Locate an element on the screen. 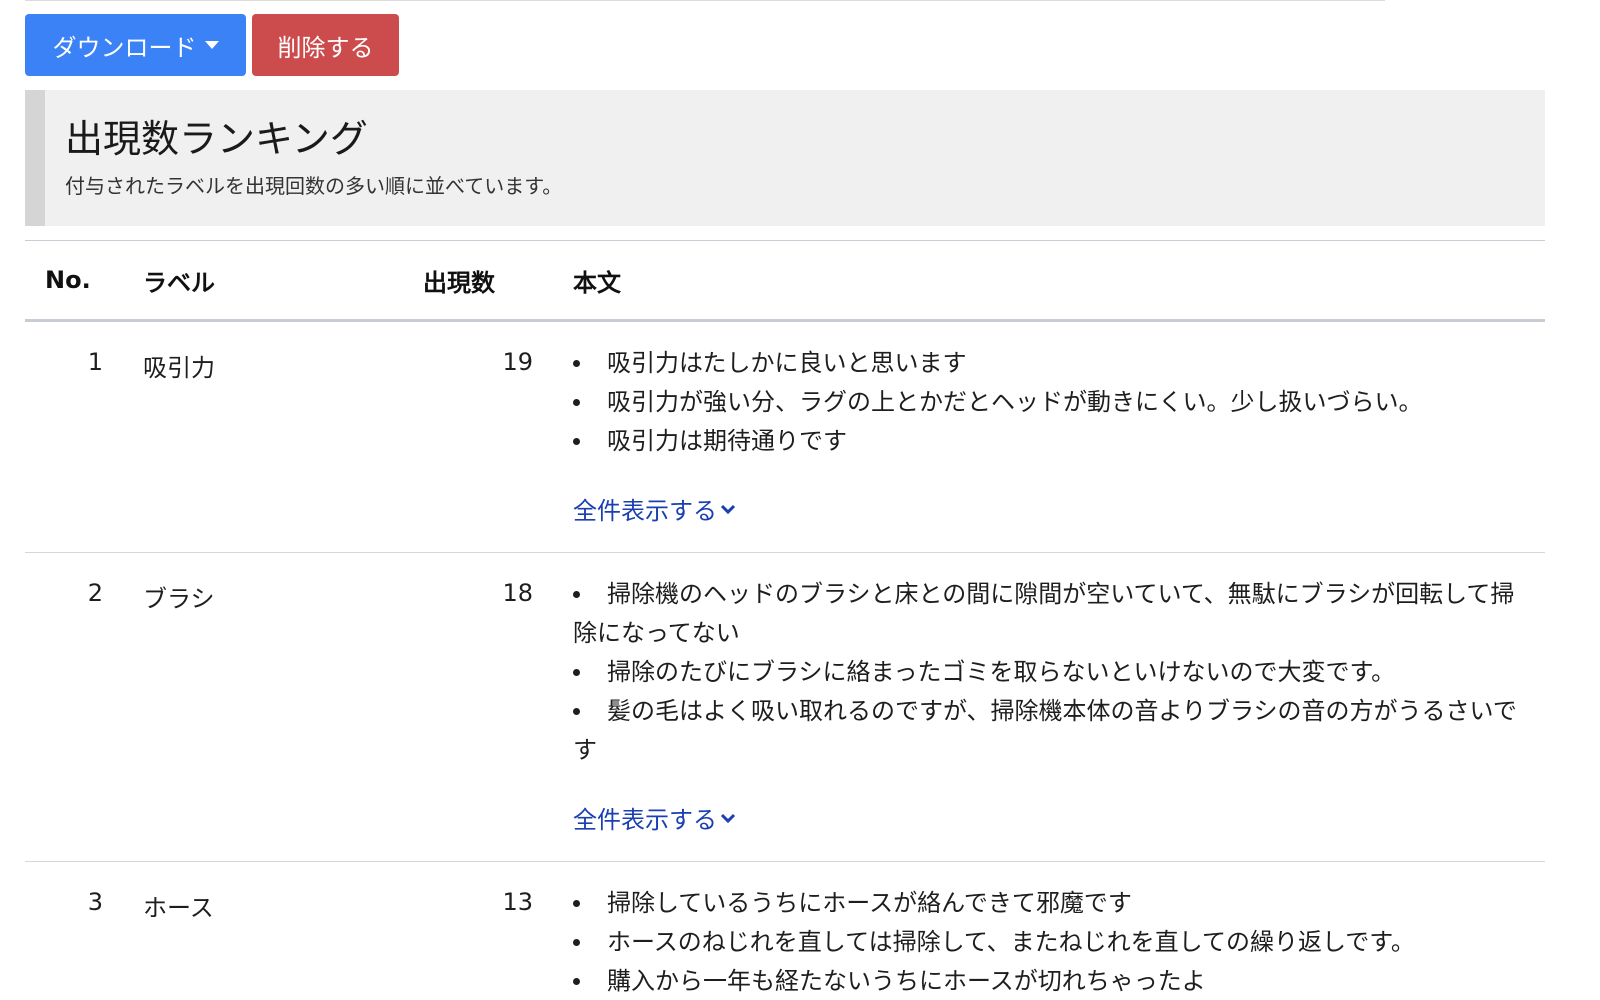  row-count: 13 is located at coordinates (517, 902).